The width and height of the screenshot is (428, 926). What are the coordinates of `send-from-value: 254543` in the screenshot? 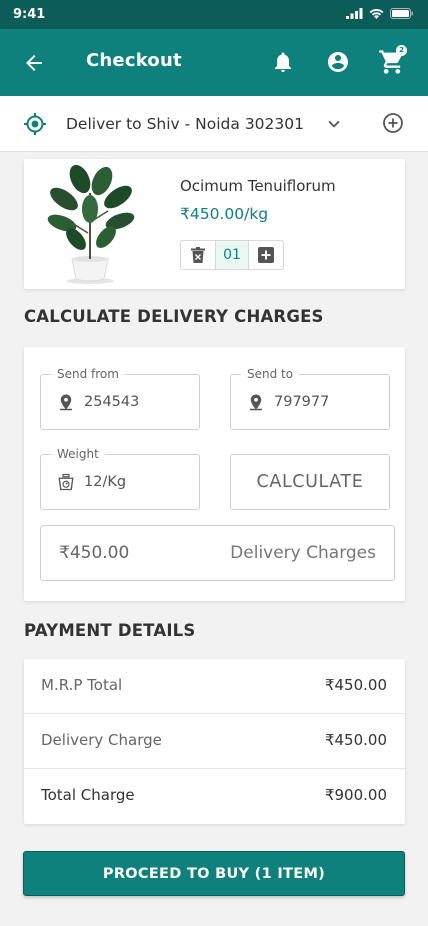 It's located at (112, 402).